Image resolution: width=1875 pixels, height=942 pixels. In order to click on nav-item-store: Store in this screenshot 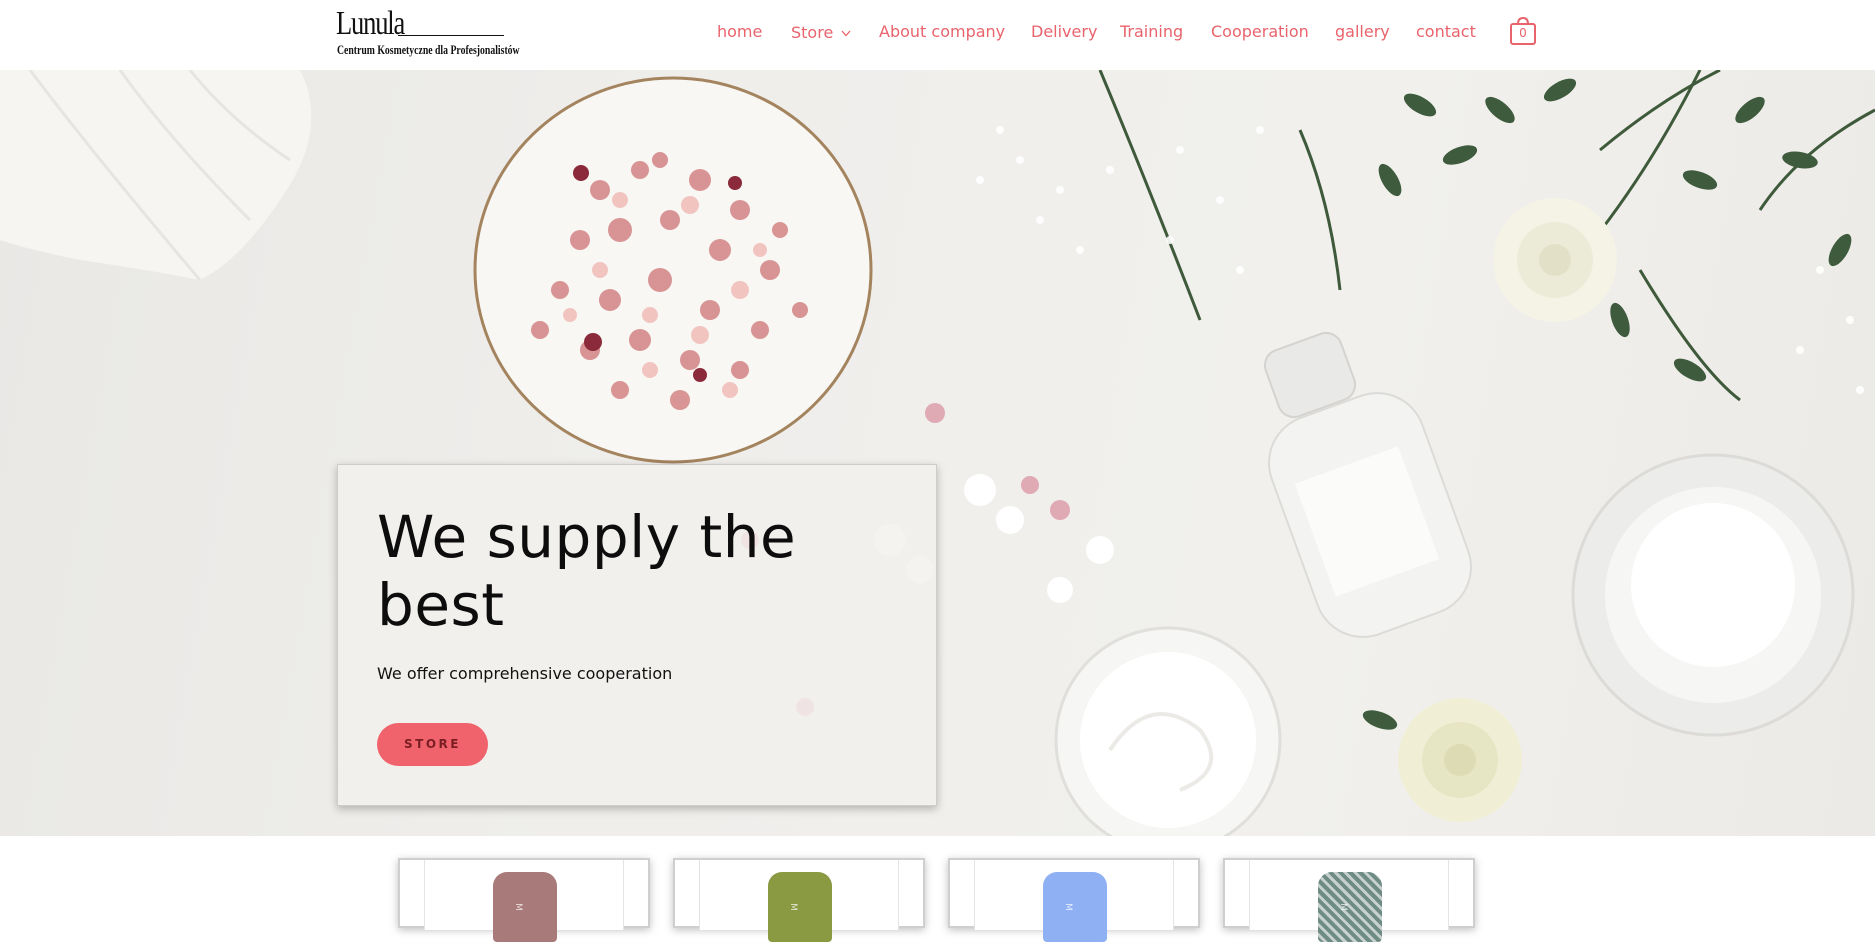, I will do `click(821, 32)`.